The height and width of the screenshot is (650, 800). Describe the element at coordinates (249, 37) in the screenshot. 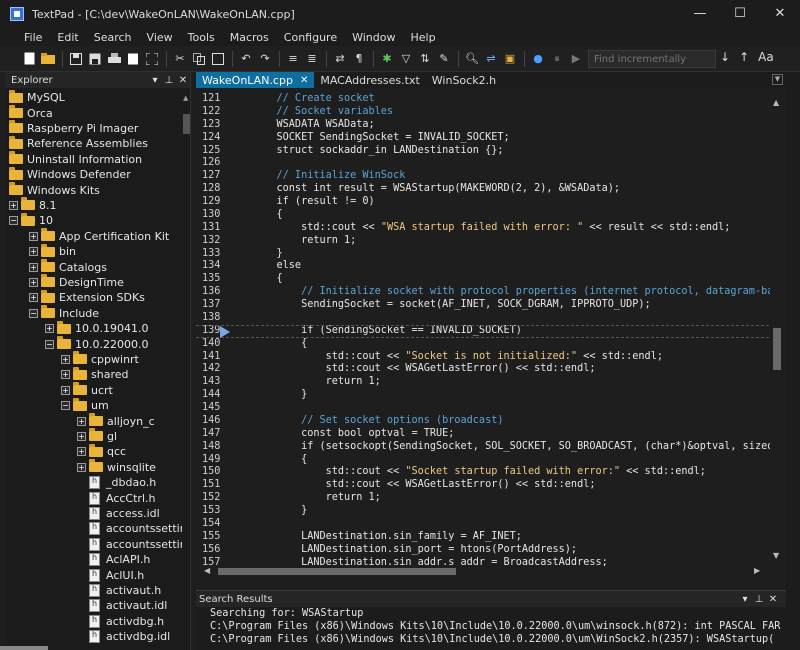

I see `menu-macros: Macros` at that location.